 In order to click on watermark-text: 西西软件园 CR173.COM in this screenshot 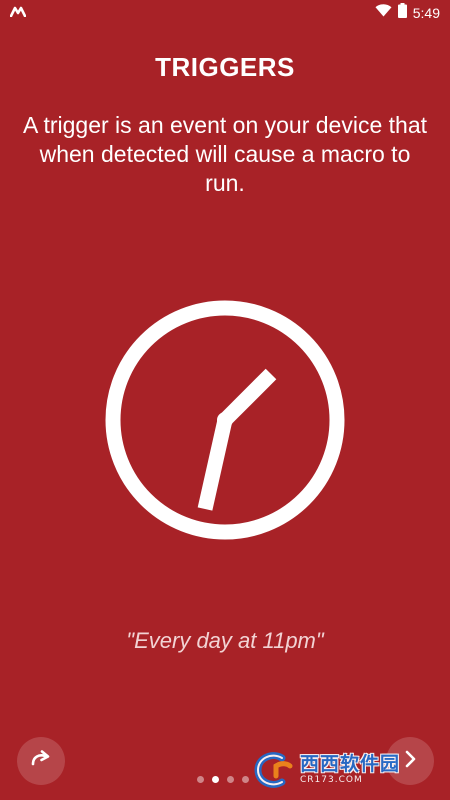, I will do `click(350, 770)`.